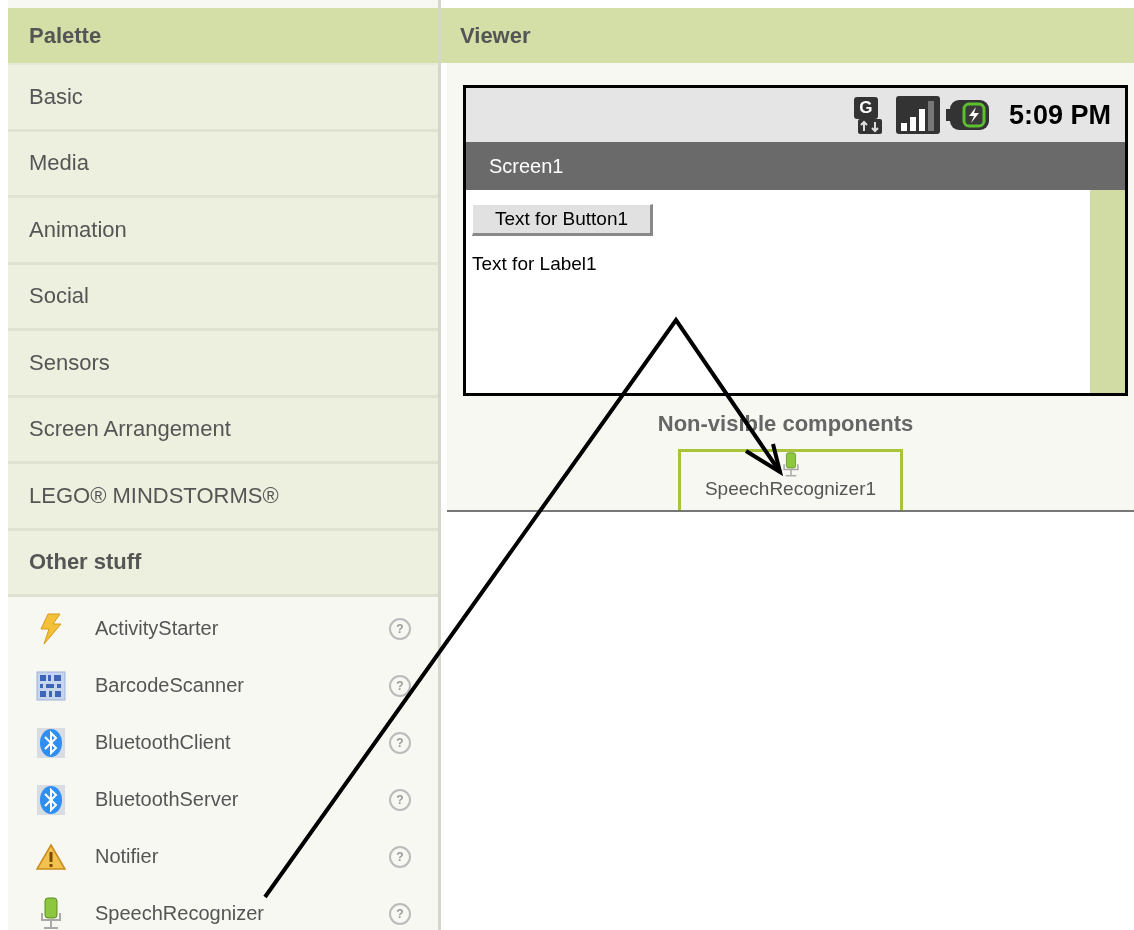  What do you see at coordinates (795, 166) in the screenshot?
I see `screen-title-bar: Screen1` at bounding box center [795, 166].